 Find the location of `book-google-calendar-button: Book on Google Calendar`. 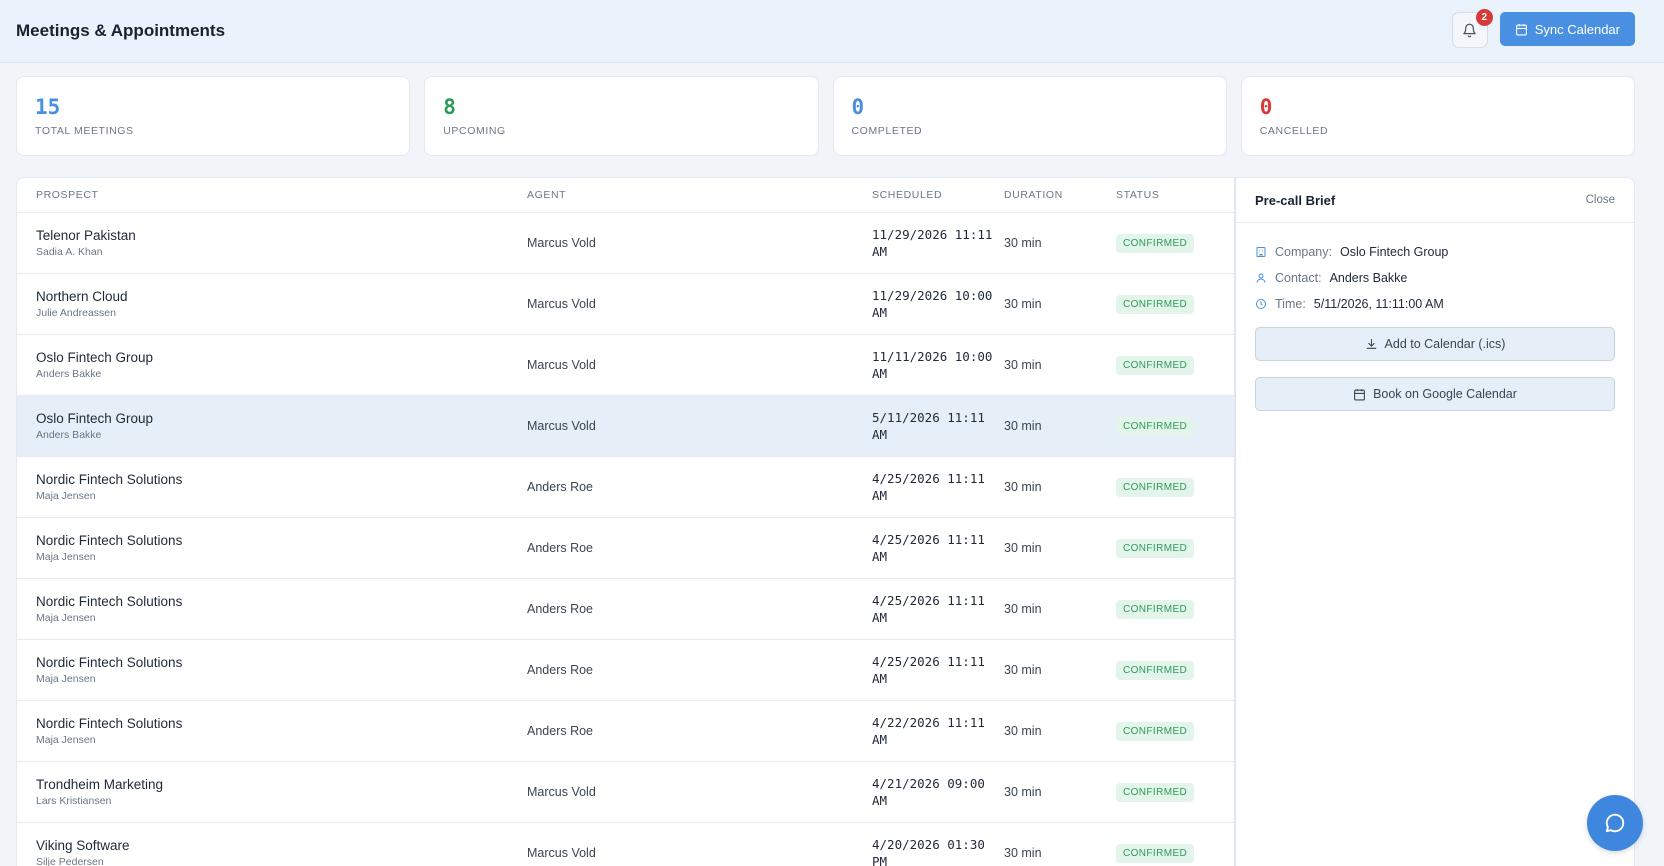

book-google-calendar-button: Book on Google Calendar is located at coordinates (1435, 394).